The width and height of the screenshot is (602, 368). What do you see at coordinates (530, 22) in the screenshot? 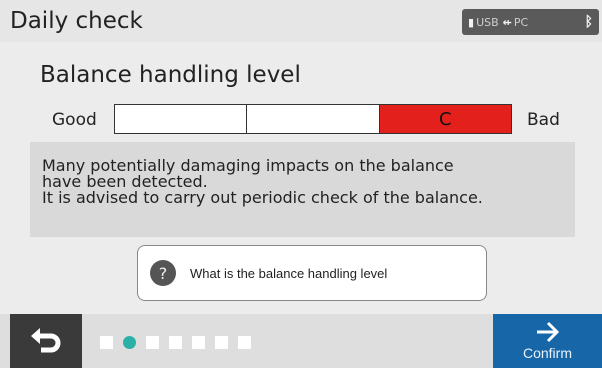
I see `status-indicators: ▮ USB ⇷ PC ᛒ` at bounding box center [530, 22].